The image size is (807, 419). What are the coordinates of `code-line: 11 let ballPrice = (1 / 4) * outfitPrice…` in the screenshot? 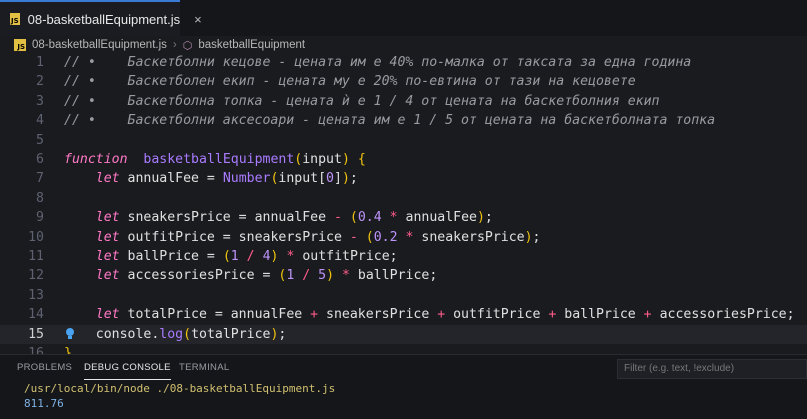 It's located at (403, 256).